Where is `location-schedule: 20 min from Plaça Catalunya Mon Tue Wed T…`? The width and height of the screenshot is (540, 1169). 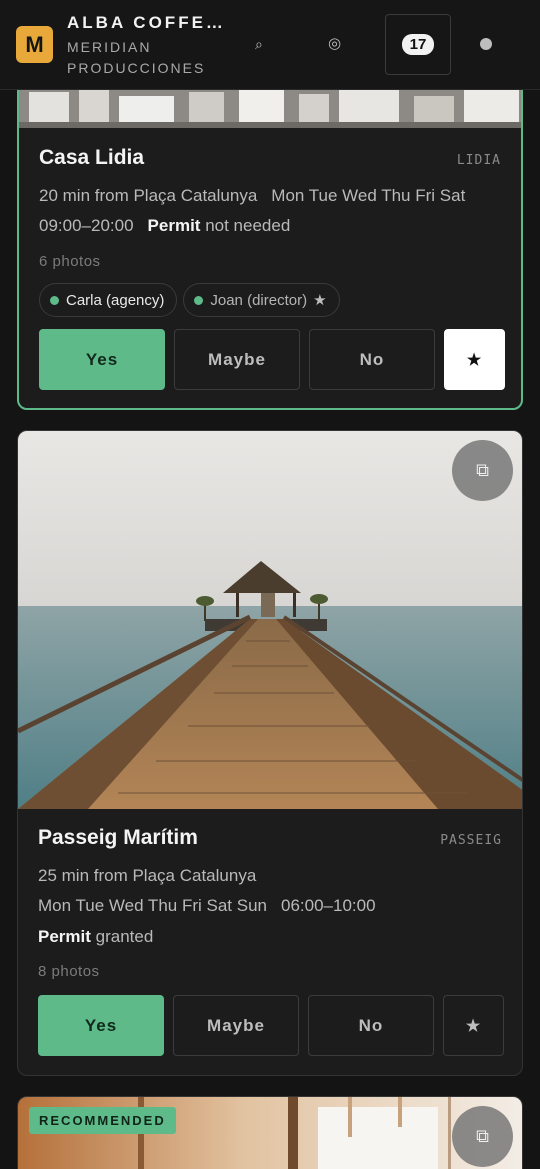
location-schedule: 20 min from Plaça Catalunya Mon Tue Wed T… is located at coordinates (252, 196).